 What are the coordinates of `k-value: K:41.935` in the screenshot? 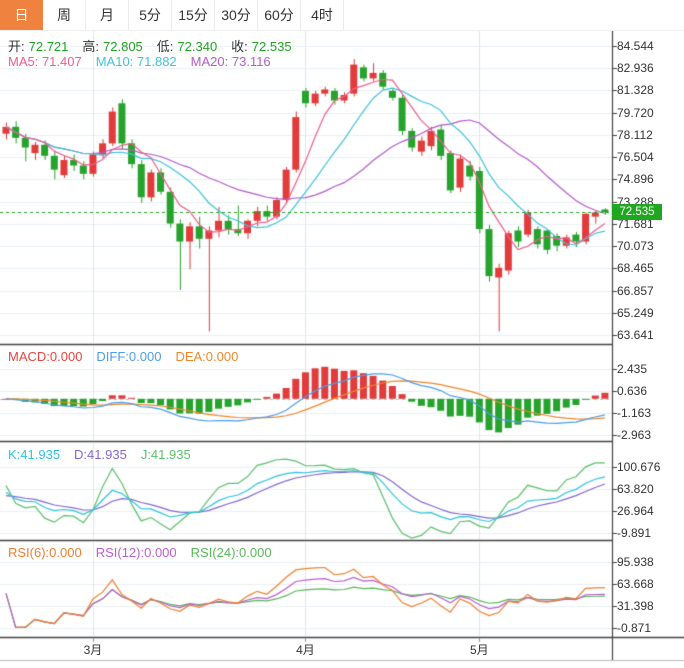 It's located at (34, 454).